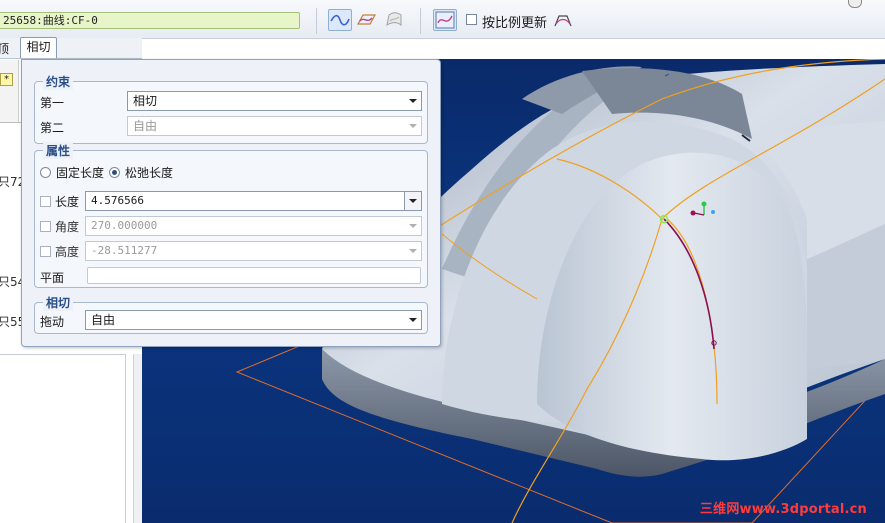 The height and width of the screenshot is (523, 885). What do you see at coordinates (45, 201) in the screenshot?
I see `length-checkbox` at bounding box center [45, 201].